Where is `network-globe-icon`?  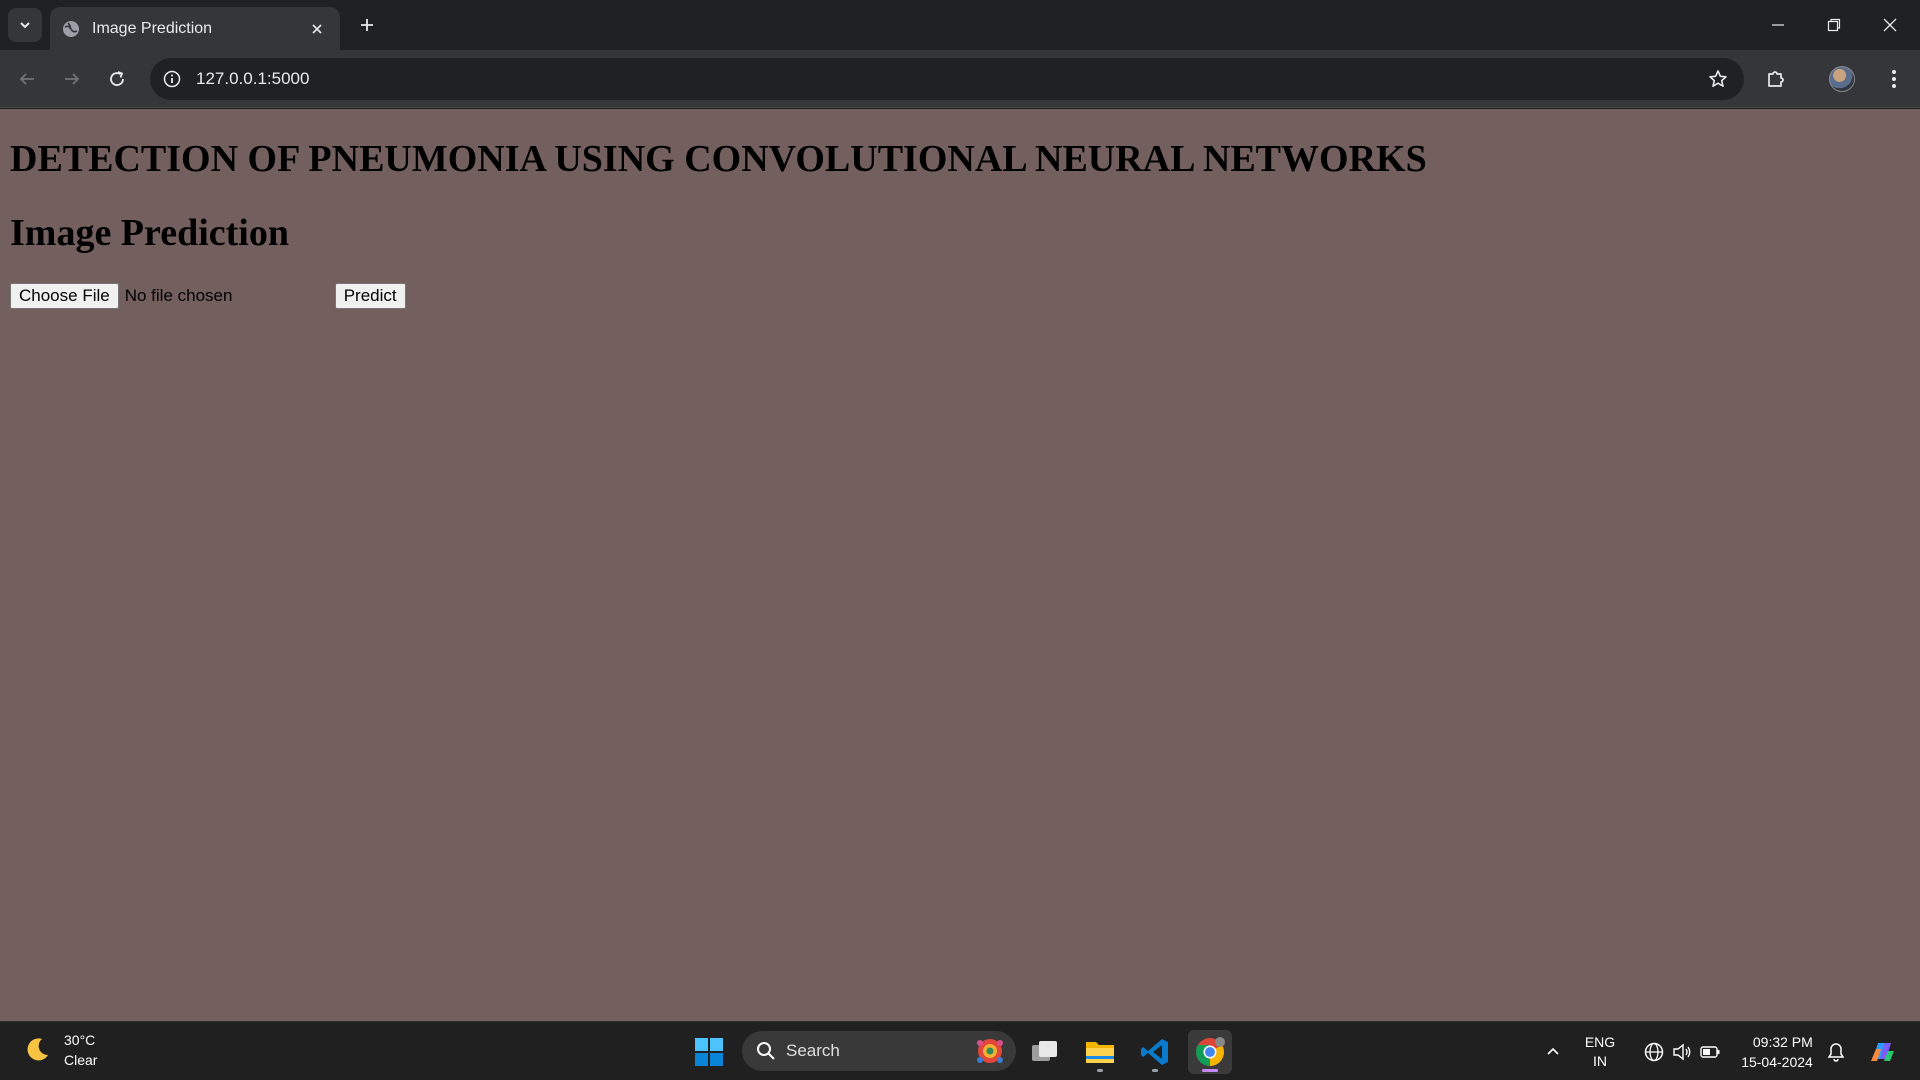 network-globe-icon is located at coordinates (1654, 1051).